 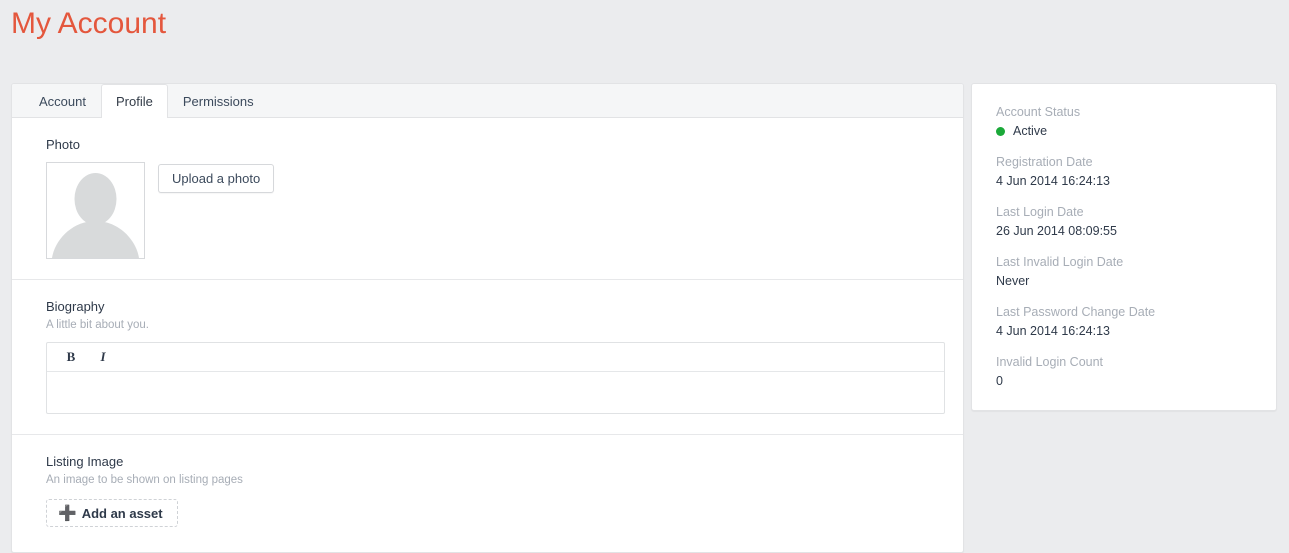 What do you see at coordinates (1124, 122) in the screenshot?
I see `account-status-item: Account Status Active` at bounding box center [1124, 122].